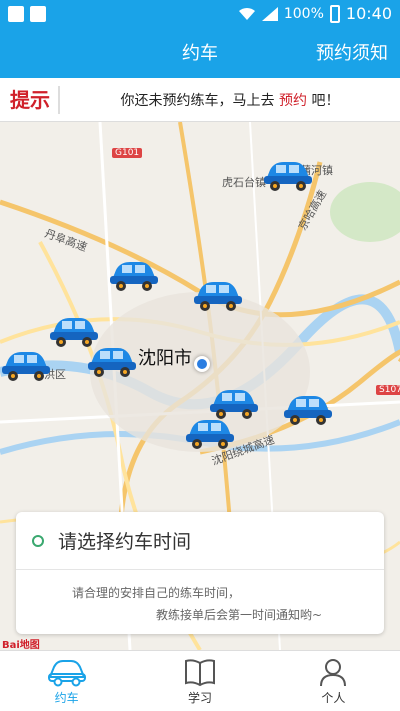 This screenshot has width=400, height=711. What do you see at coordinates (244, 182) in the screenshot?
I see `map-label-hushitai: 虎石台镇` at bounding box center [244, 182].